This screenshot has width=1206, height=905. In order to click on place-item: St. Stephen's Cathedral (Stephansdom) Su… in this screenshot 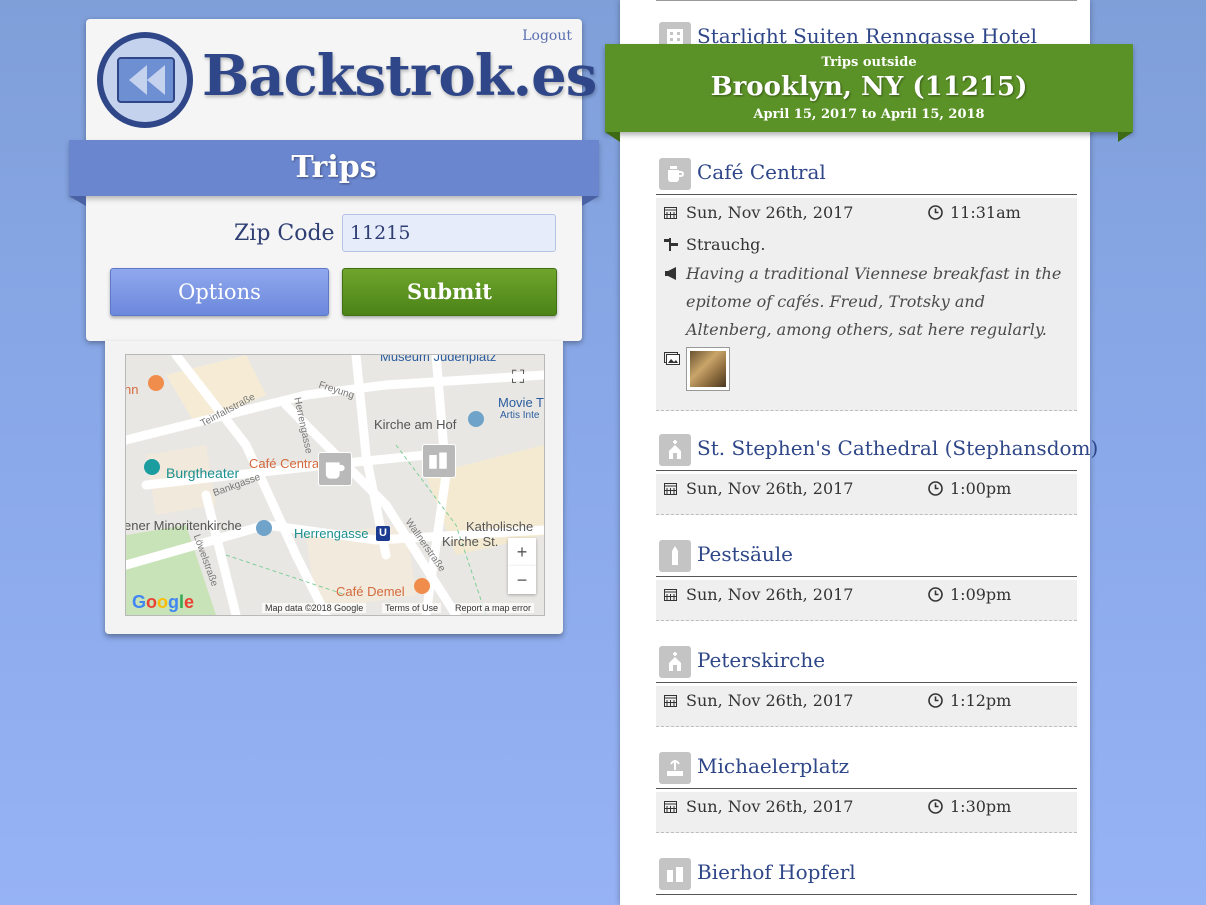, I will do `click(877, 472)`.